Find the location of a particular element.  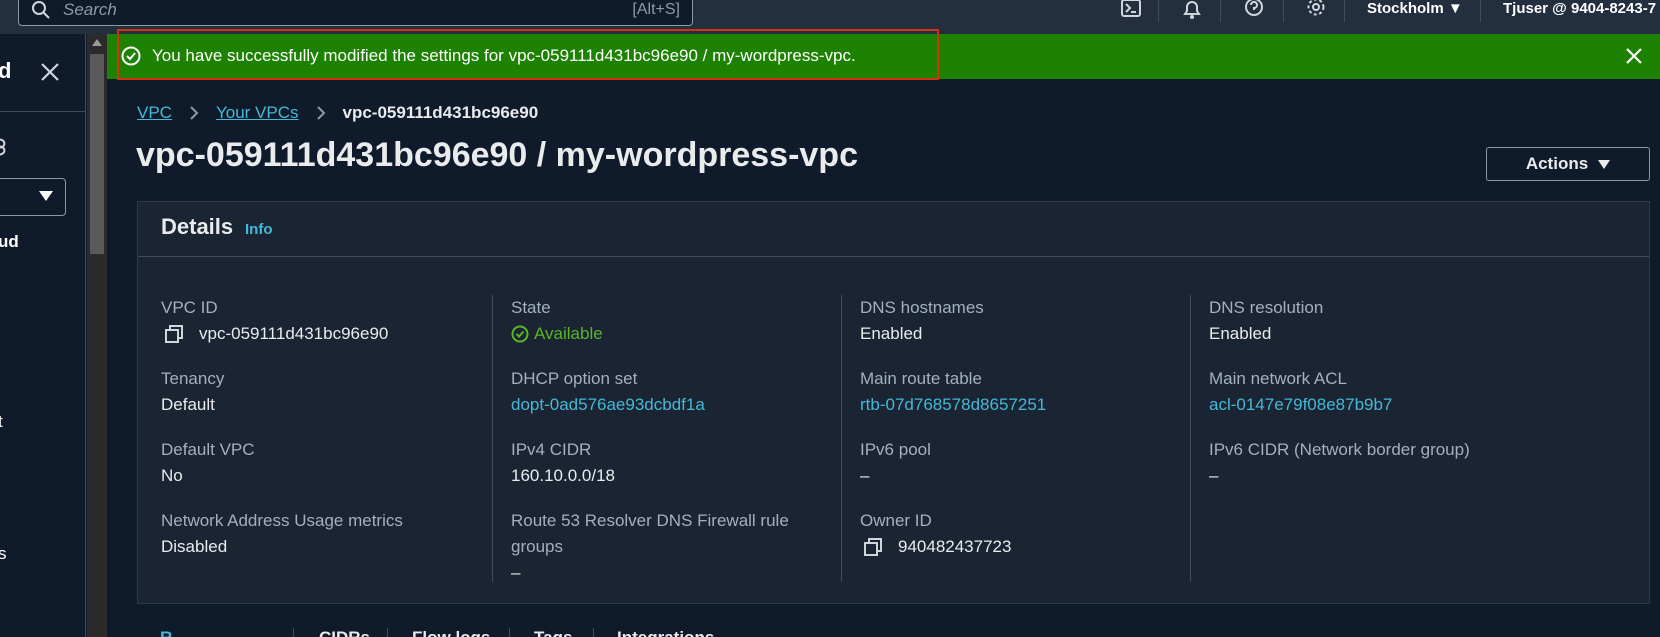

field-tenancy: Tenancy Default is located at coordinates (192, 392).